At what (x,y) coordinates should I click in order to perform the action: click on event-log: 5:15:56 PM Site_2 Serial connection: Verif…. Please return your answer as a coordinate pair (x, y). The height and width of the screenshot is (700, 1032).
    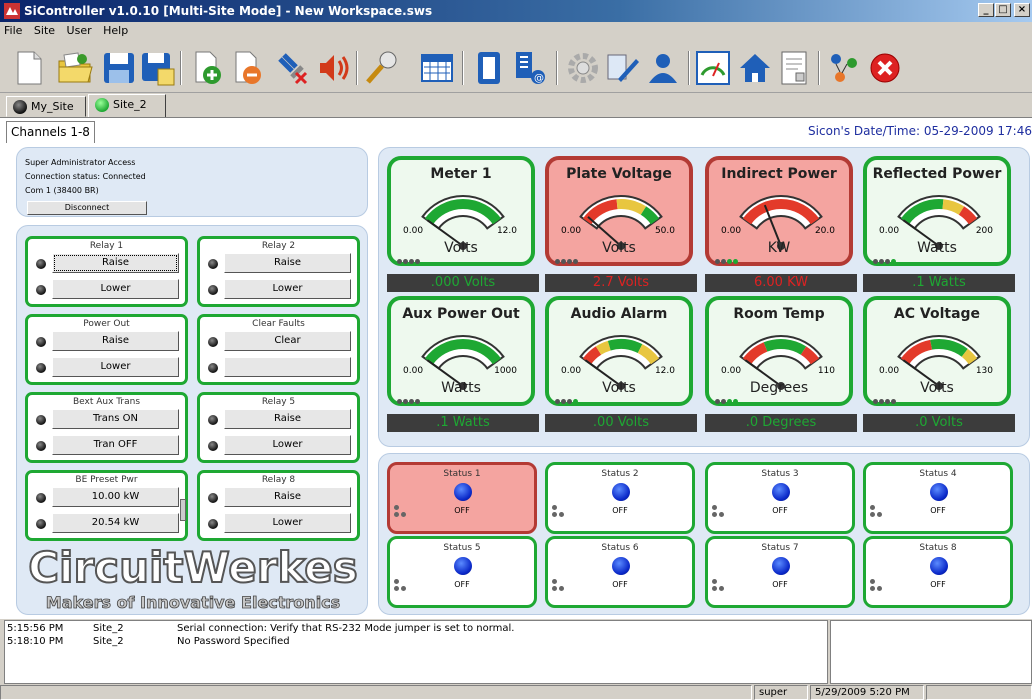
    Looking at the image, I should click on (416, 652).